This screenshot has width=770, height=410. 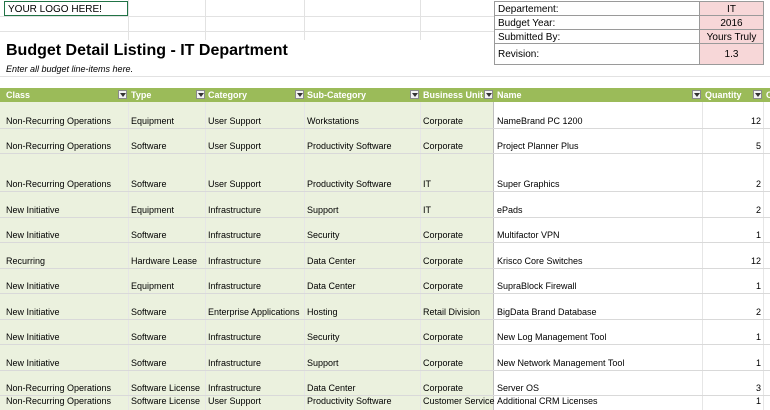 I want to click on info-label: Submitted By:, so click(x=597, y=36).